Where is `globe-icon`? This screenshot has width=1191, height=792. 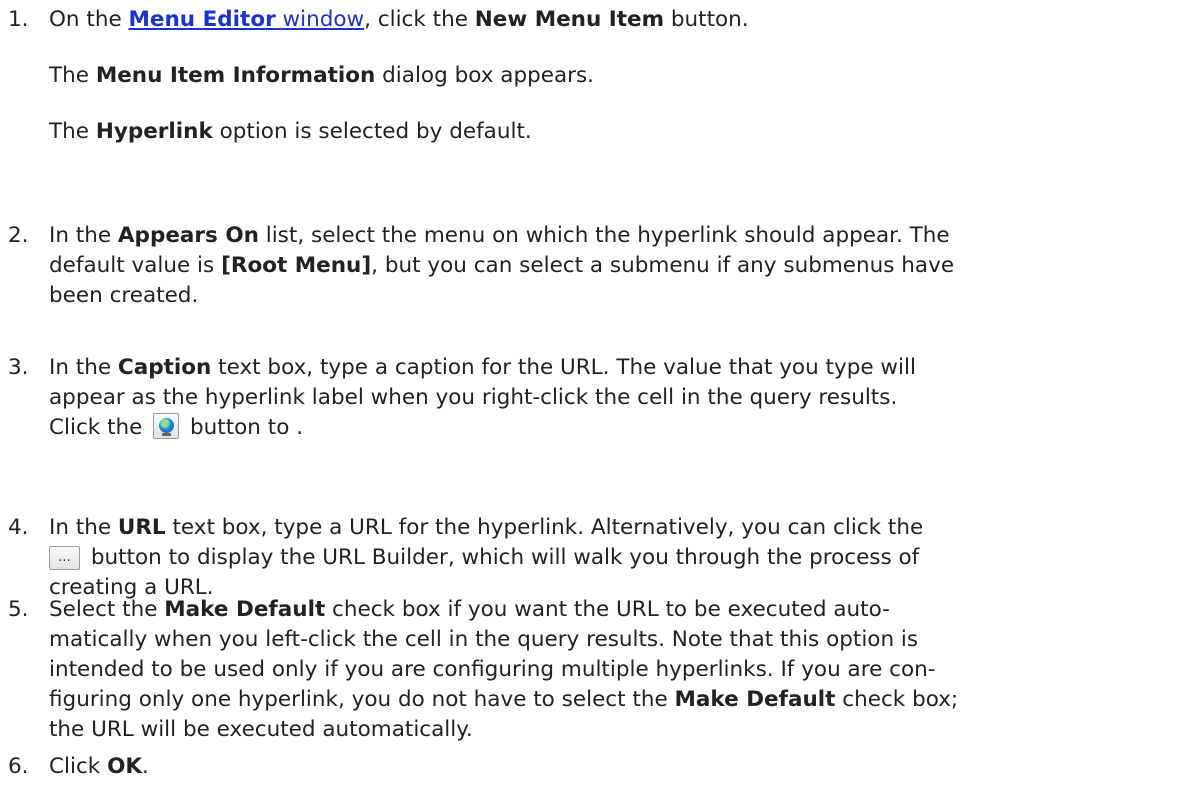 globe-icon is located at coordinates (167, 425).